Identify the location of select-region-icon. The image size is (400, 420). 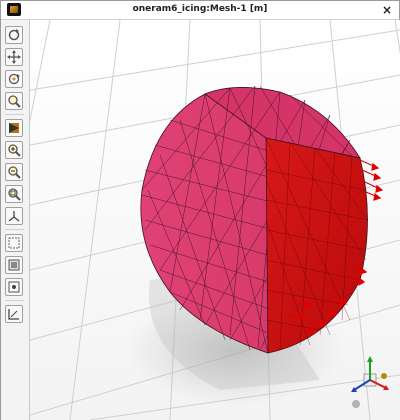
(14, 265).